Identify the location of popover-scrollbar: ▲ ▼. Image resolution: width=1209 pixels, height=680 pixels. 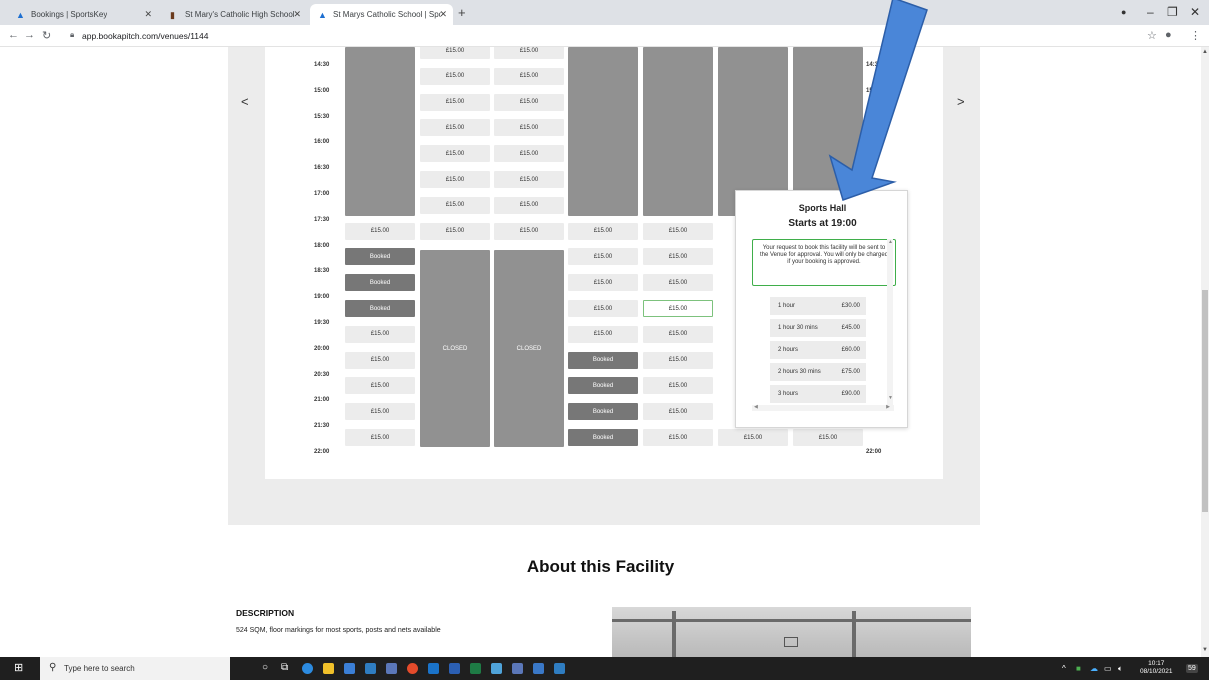
(890, 322).